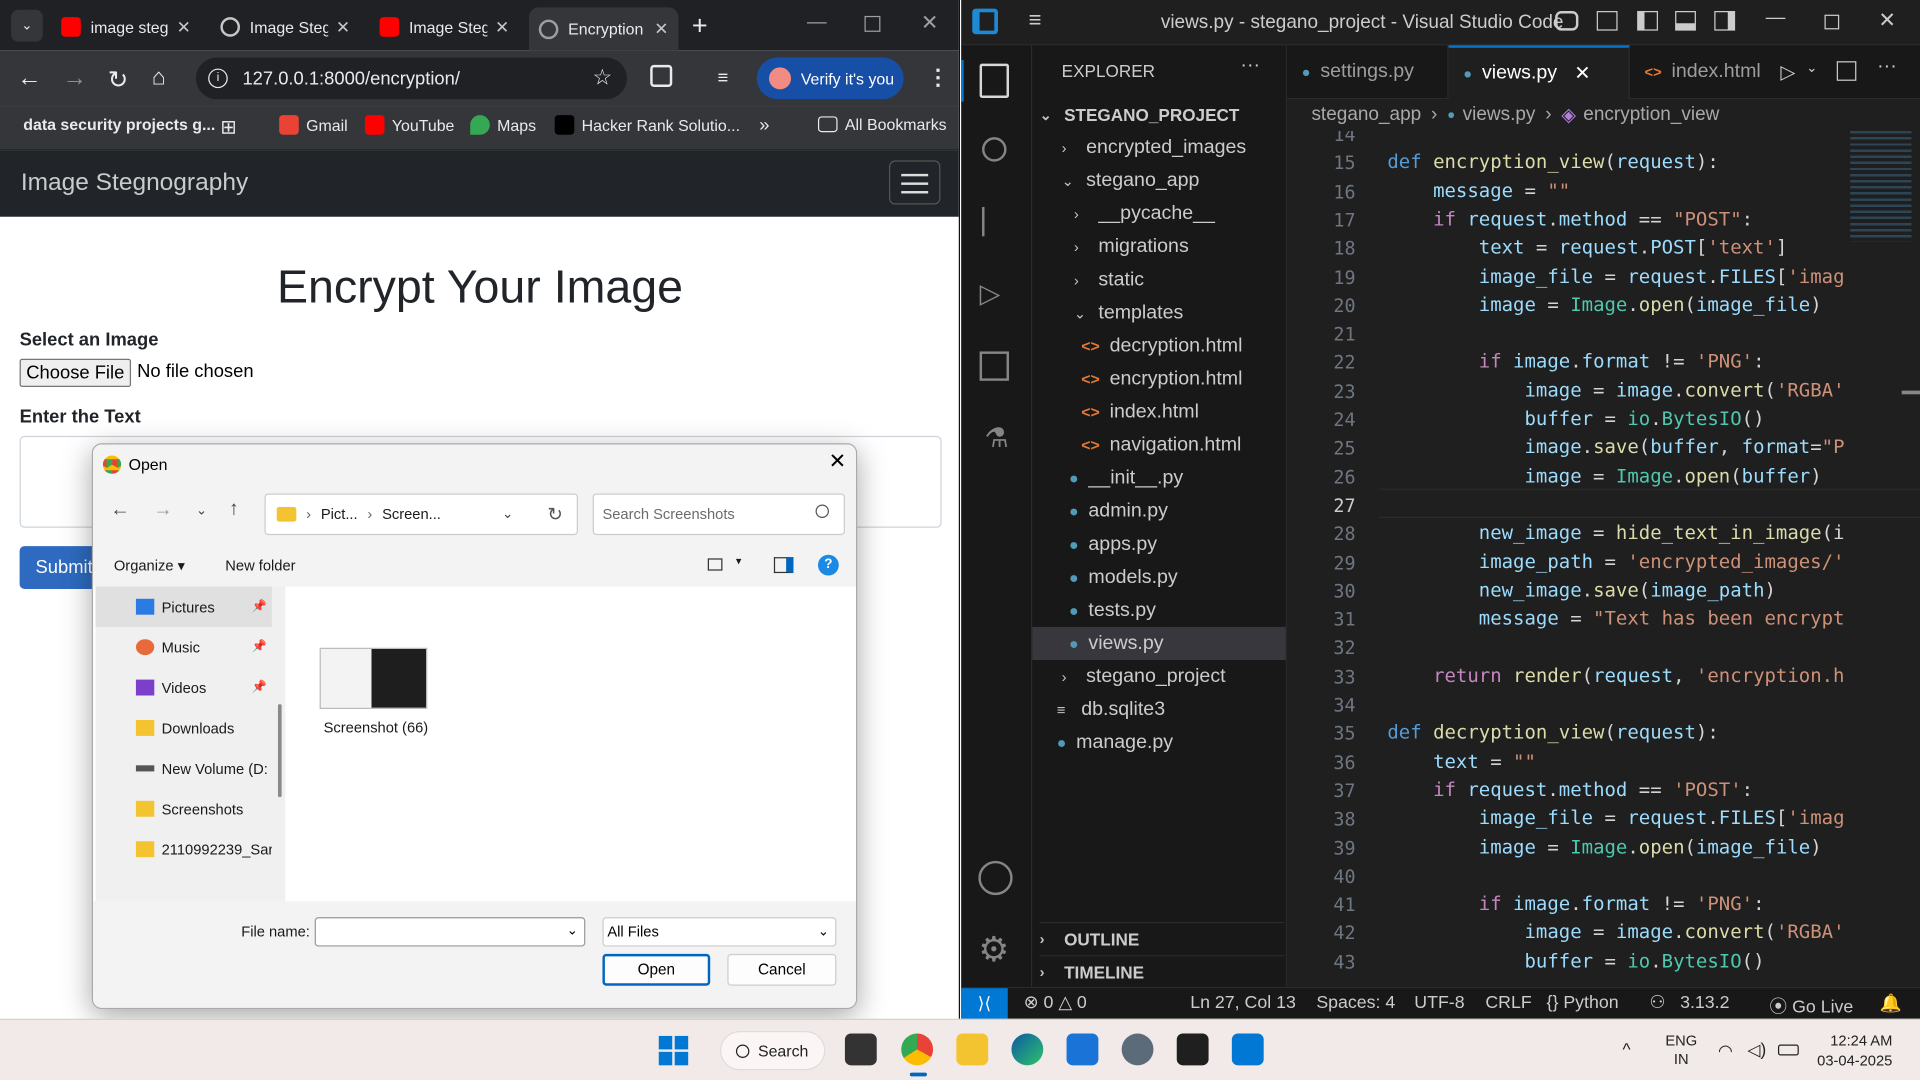 The image size is (1920, 1080). I want to click on problems-indicator: ⊗ 0 △ 0, so click(1055, 1003).